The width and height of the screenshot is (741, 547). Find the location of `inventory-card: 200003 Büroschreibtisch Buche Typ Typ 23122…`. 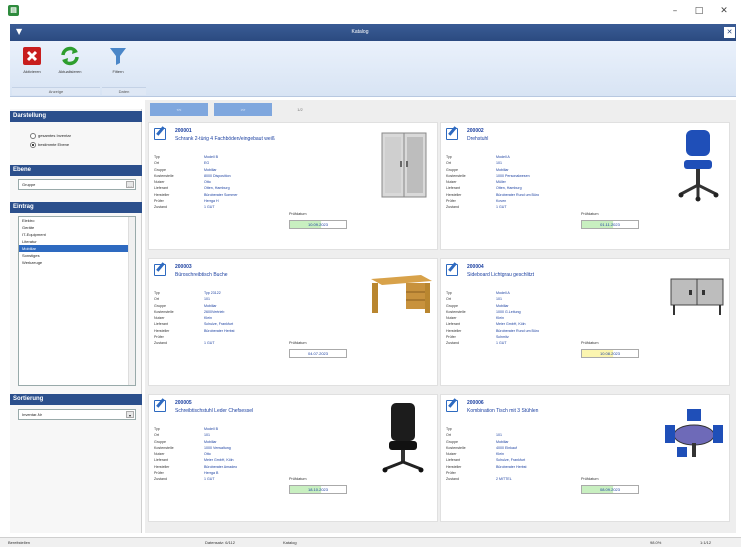

inventory-card: 200003 Büroschreibtisch Buche Typ Typ 23122… is located at coordinates (293, 322).